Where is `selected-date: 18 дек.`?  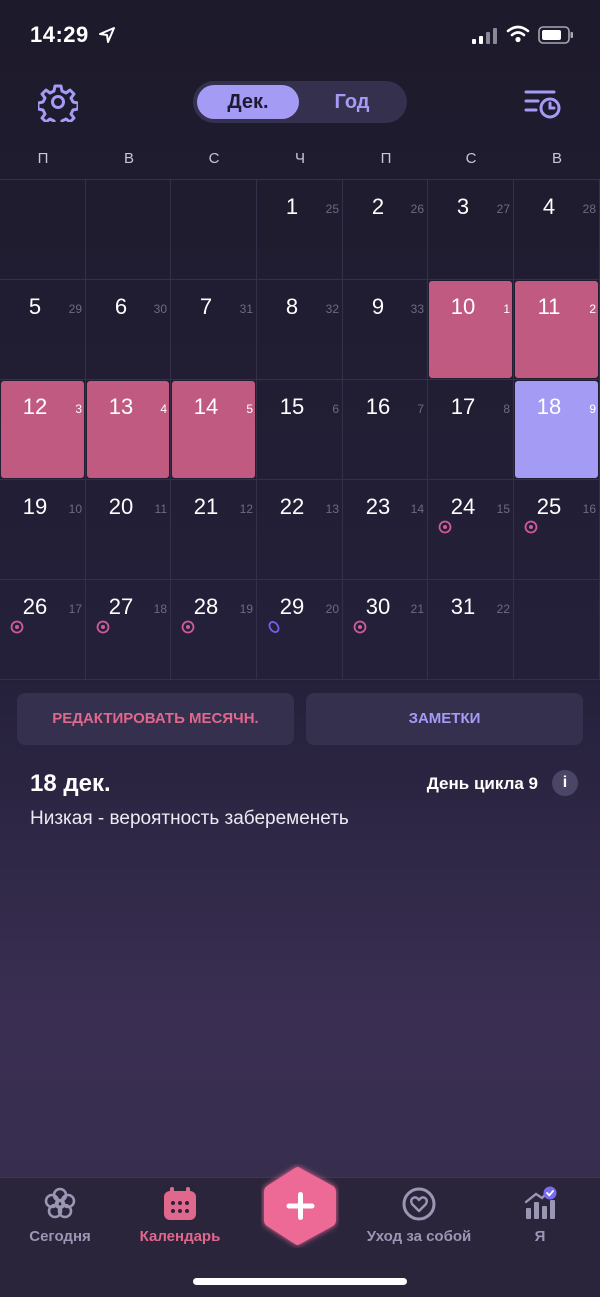 selected-date: 18 дек. is located at coordinates (70, 783).